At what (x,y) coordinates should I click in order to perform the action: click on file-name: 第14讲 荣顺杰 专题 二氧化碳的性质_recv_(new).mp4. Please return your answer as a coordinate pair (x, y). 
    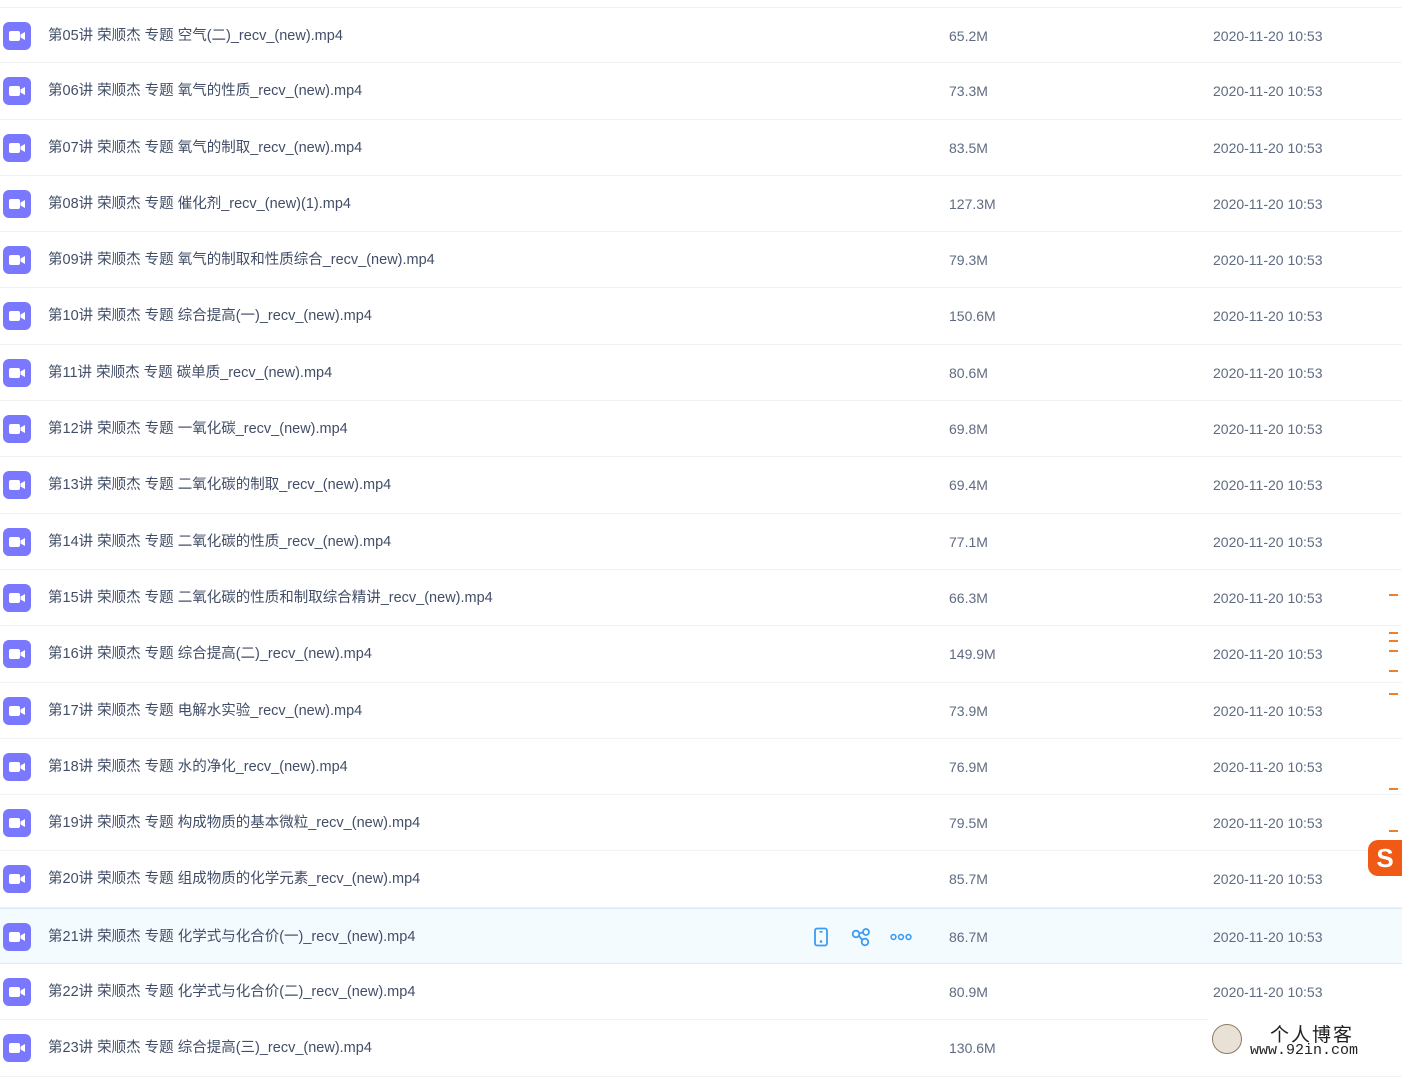
    Looking at the image, I should click on (219, 542).